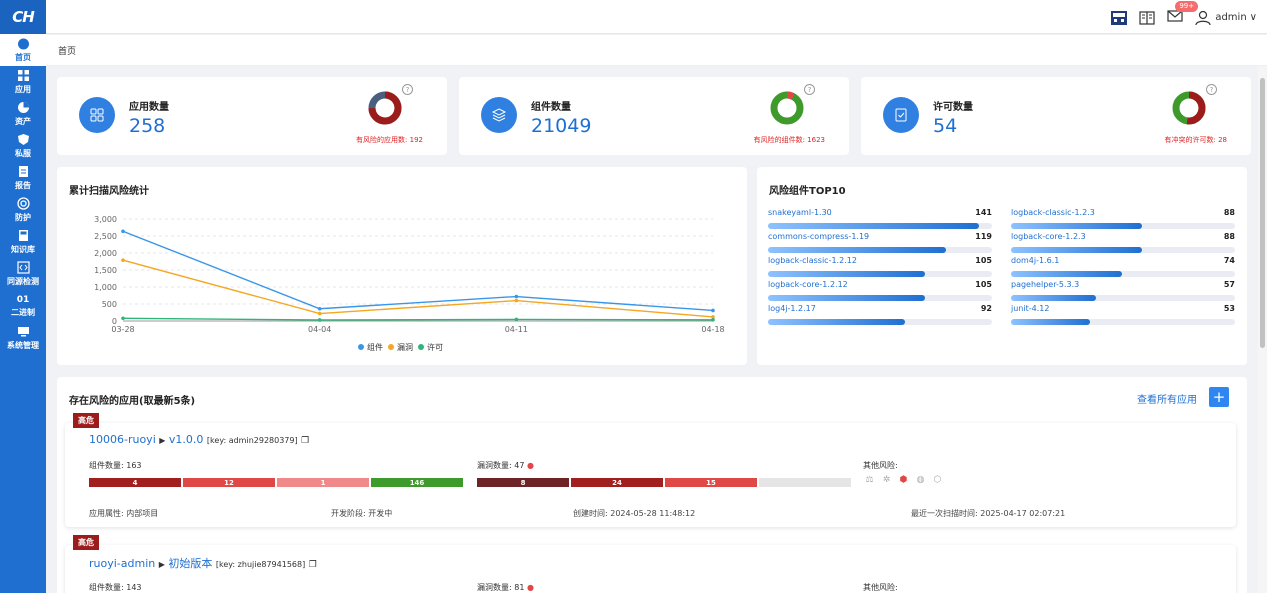  Describe the element at coordinates (23, 82) in the screenshot. I see `sidebar-item-1: 应用` at that location.